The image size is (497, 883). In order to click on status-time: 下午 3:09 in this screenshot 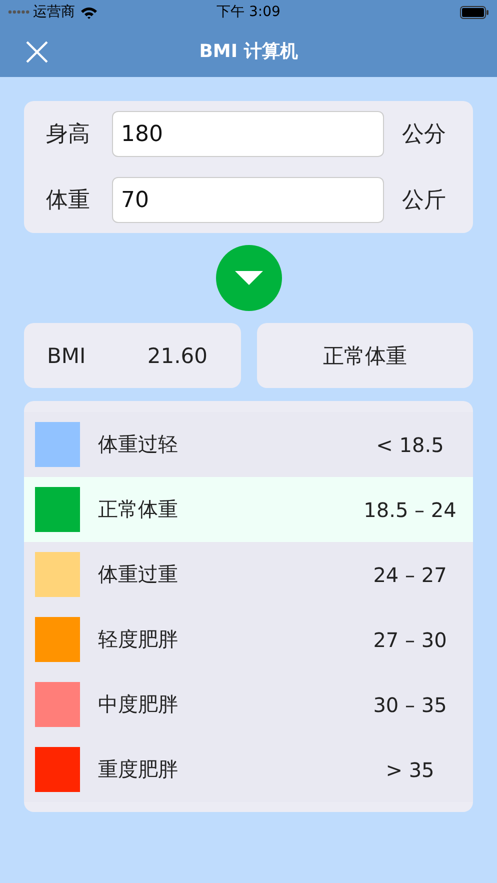, I will do `click(248, 12)`.